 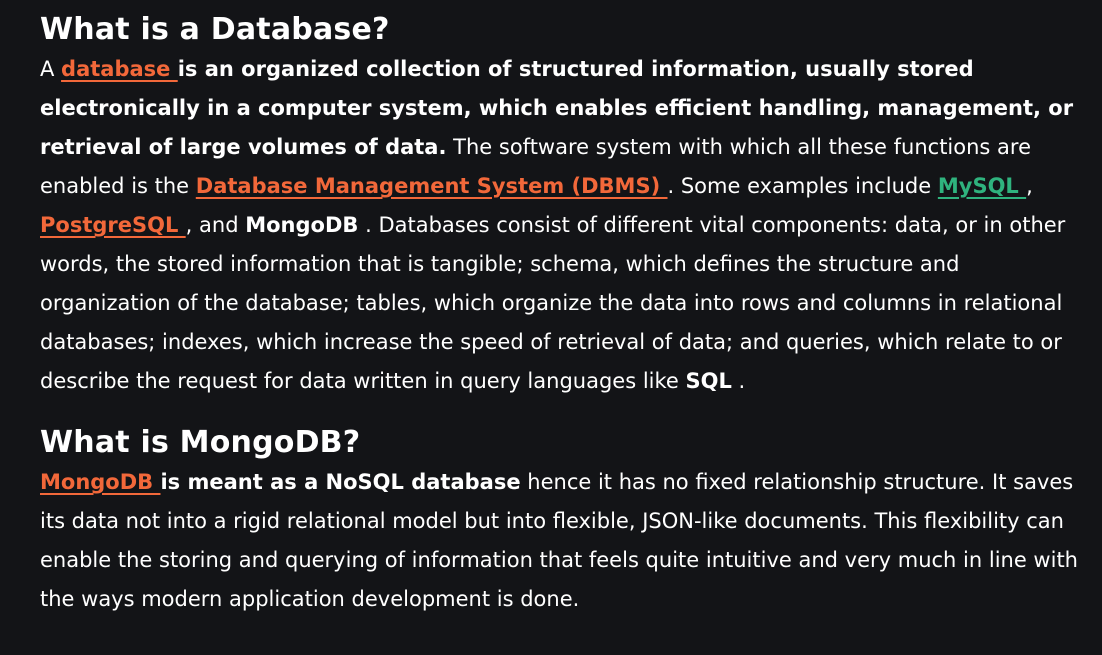 What do you see at coordinates (215, 225) in the screenshot?
I see `text-segment: , and` at bounding box center [215, 225].